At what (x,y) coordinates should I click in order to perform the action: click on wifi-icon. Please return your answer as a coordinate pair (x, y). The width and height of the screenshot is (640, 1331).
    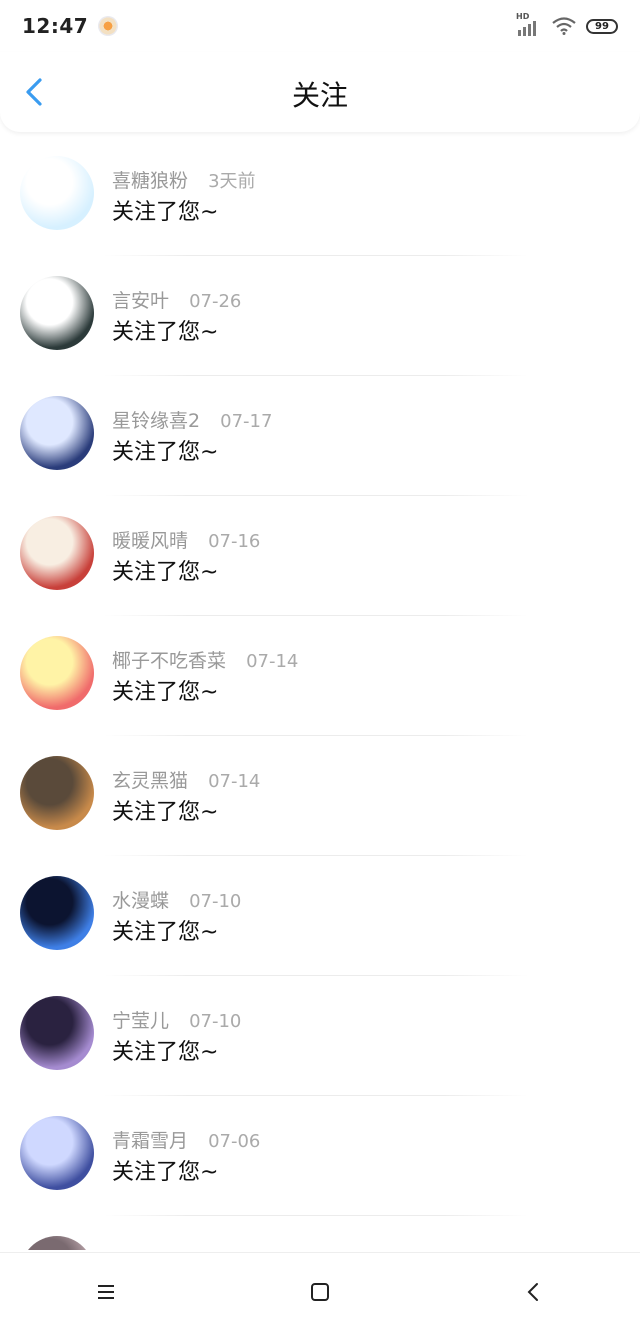
    Looking at the image, I should click on (564, 26).